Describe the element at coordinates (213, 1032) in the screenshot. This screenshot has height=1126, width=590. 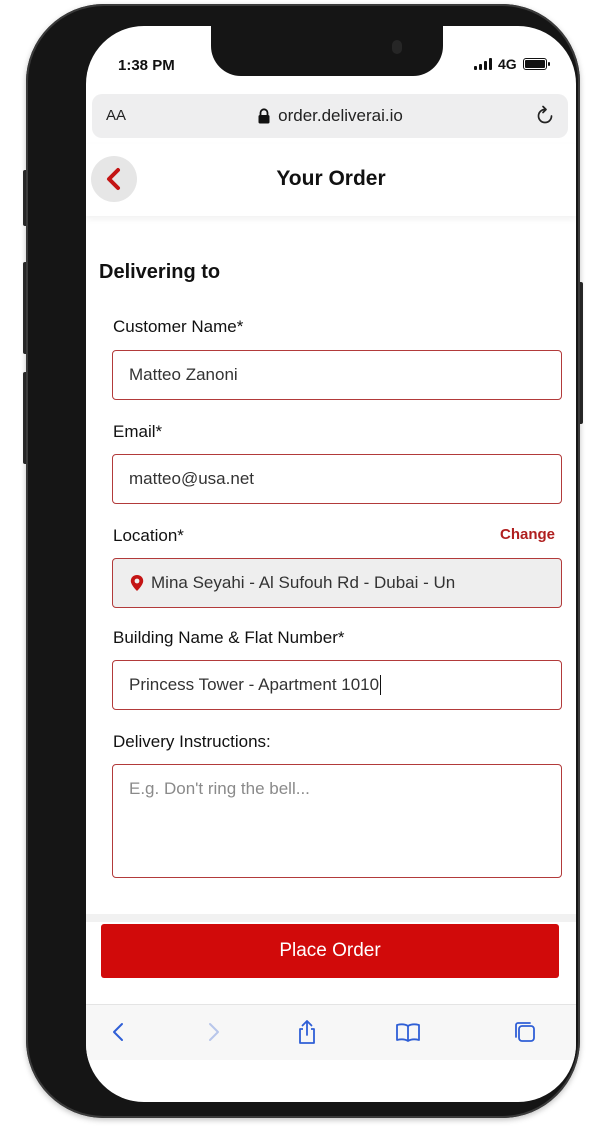
I see `forward-arrow-icon` at that location.